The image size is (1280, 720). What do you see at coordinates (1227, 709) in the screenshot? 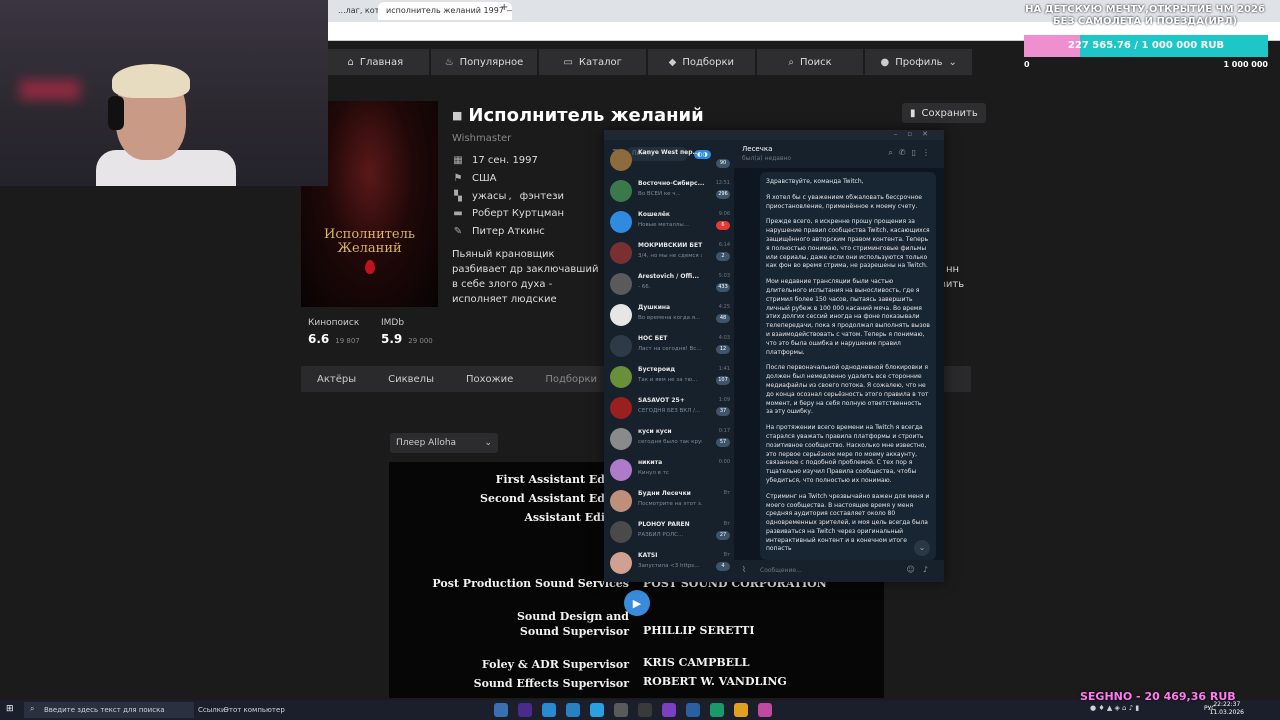
I see `taskbar-clock: 22:22:37 11.03.2026` at bounding box center [1227, 709].